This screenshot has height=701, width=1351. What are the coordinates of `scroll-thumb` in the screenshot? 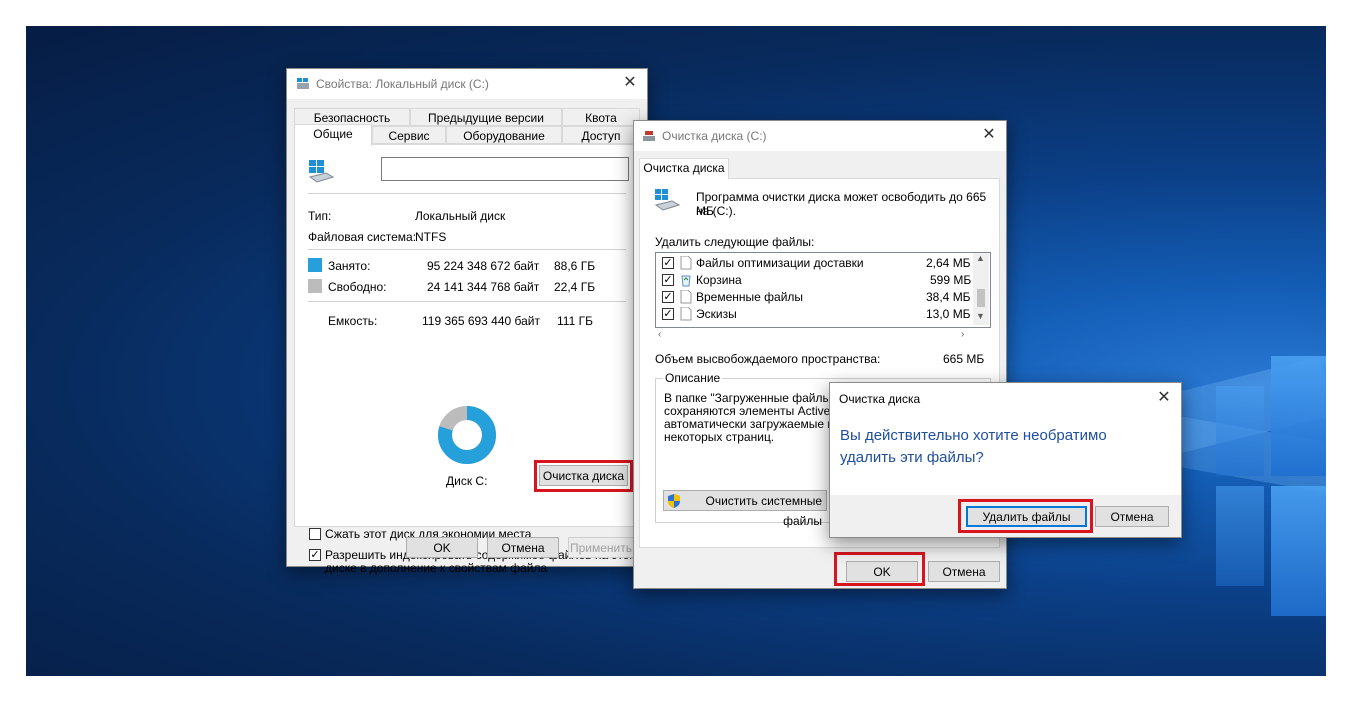 It's located at (981, 298).